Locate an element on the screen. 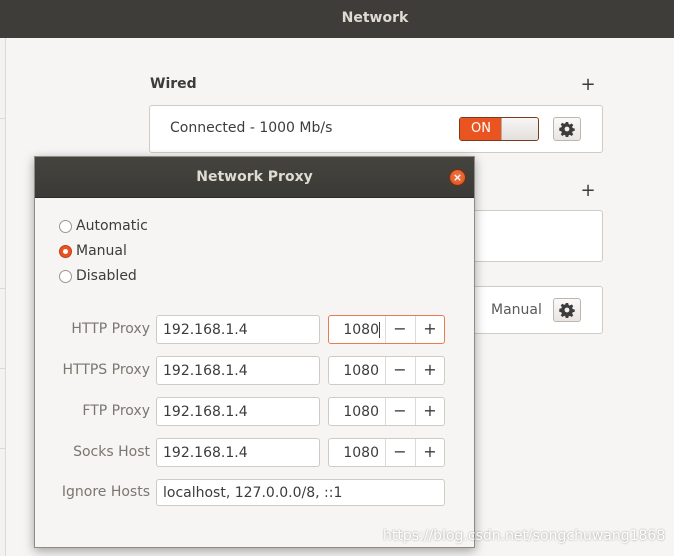  watermark-text: https://blog.csdn.net/songchuwang1868 is located at coordinates (524, 536).